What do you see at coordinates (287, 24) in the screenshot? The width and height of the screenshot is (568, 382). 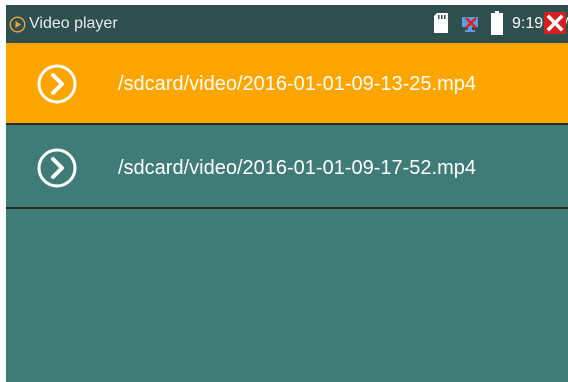 I see `status-bar: Video player 9:19 AM` at bounding box center [287, 24].